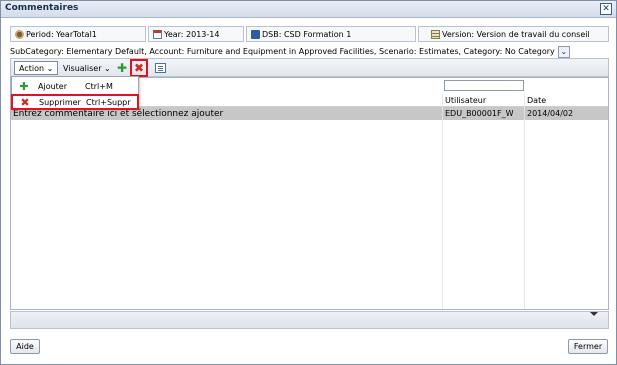  What do you see at coordinates (309, 67) in the screenshot?
I see `toolbar: Action ⌄ Visualiser ⌄ ✚ ✖` at bounding box center [309, 67].